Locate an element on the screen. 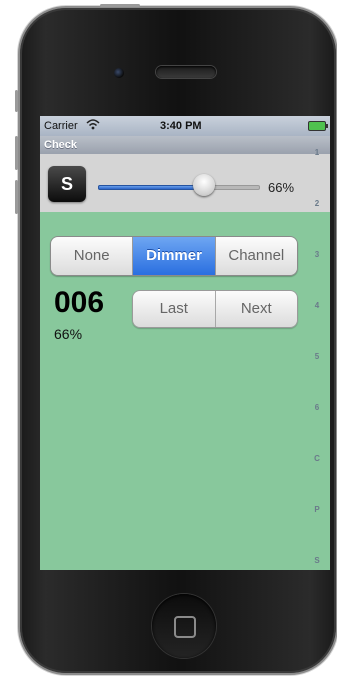 This screenshot has height=678, width=337. segment-none: None is located at coordinates (92, 256).